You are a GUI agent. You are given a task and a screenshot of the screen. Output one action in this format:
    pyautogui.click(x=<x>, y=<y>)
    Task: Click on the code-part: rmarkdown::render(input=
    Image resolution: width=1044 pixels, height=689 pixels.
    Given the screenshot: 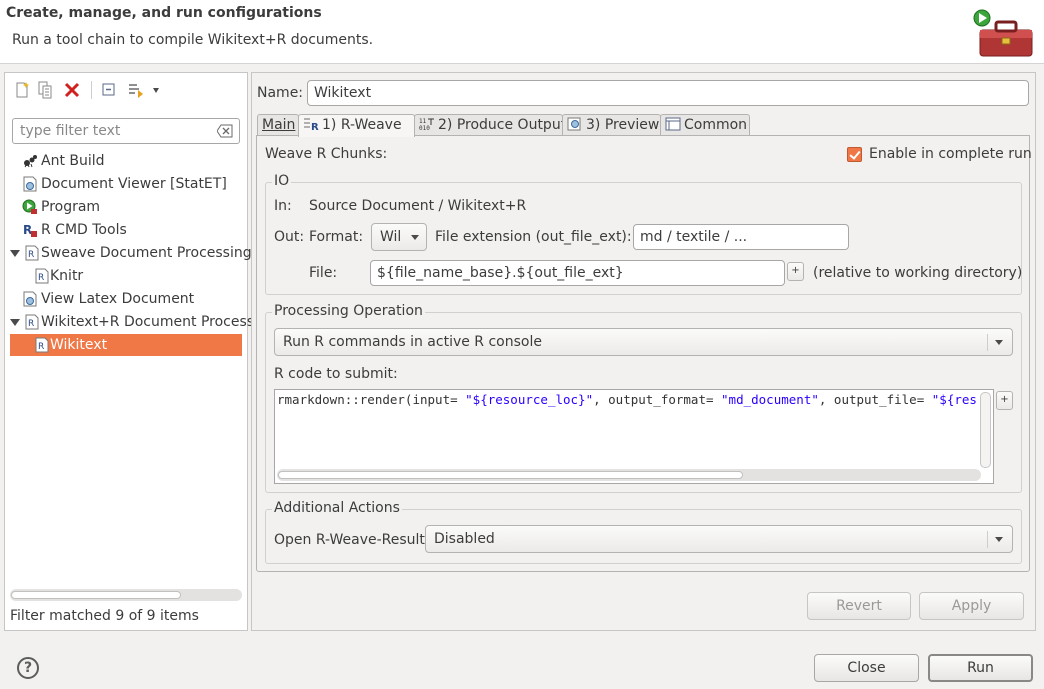 What is the action you would take?
    pyautogui.click(x=371, y=399)
    